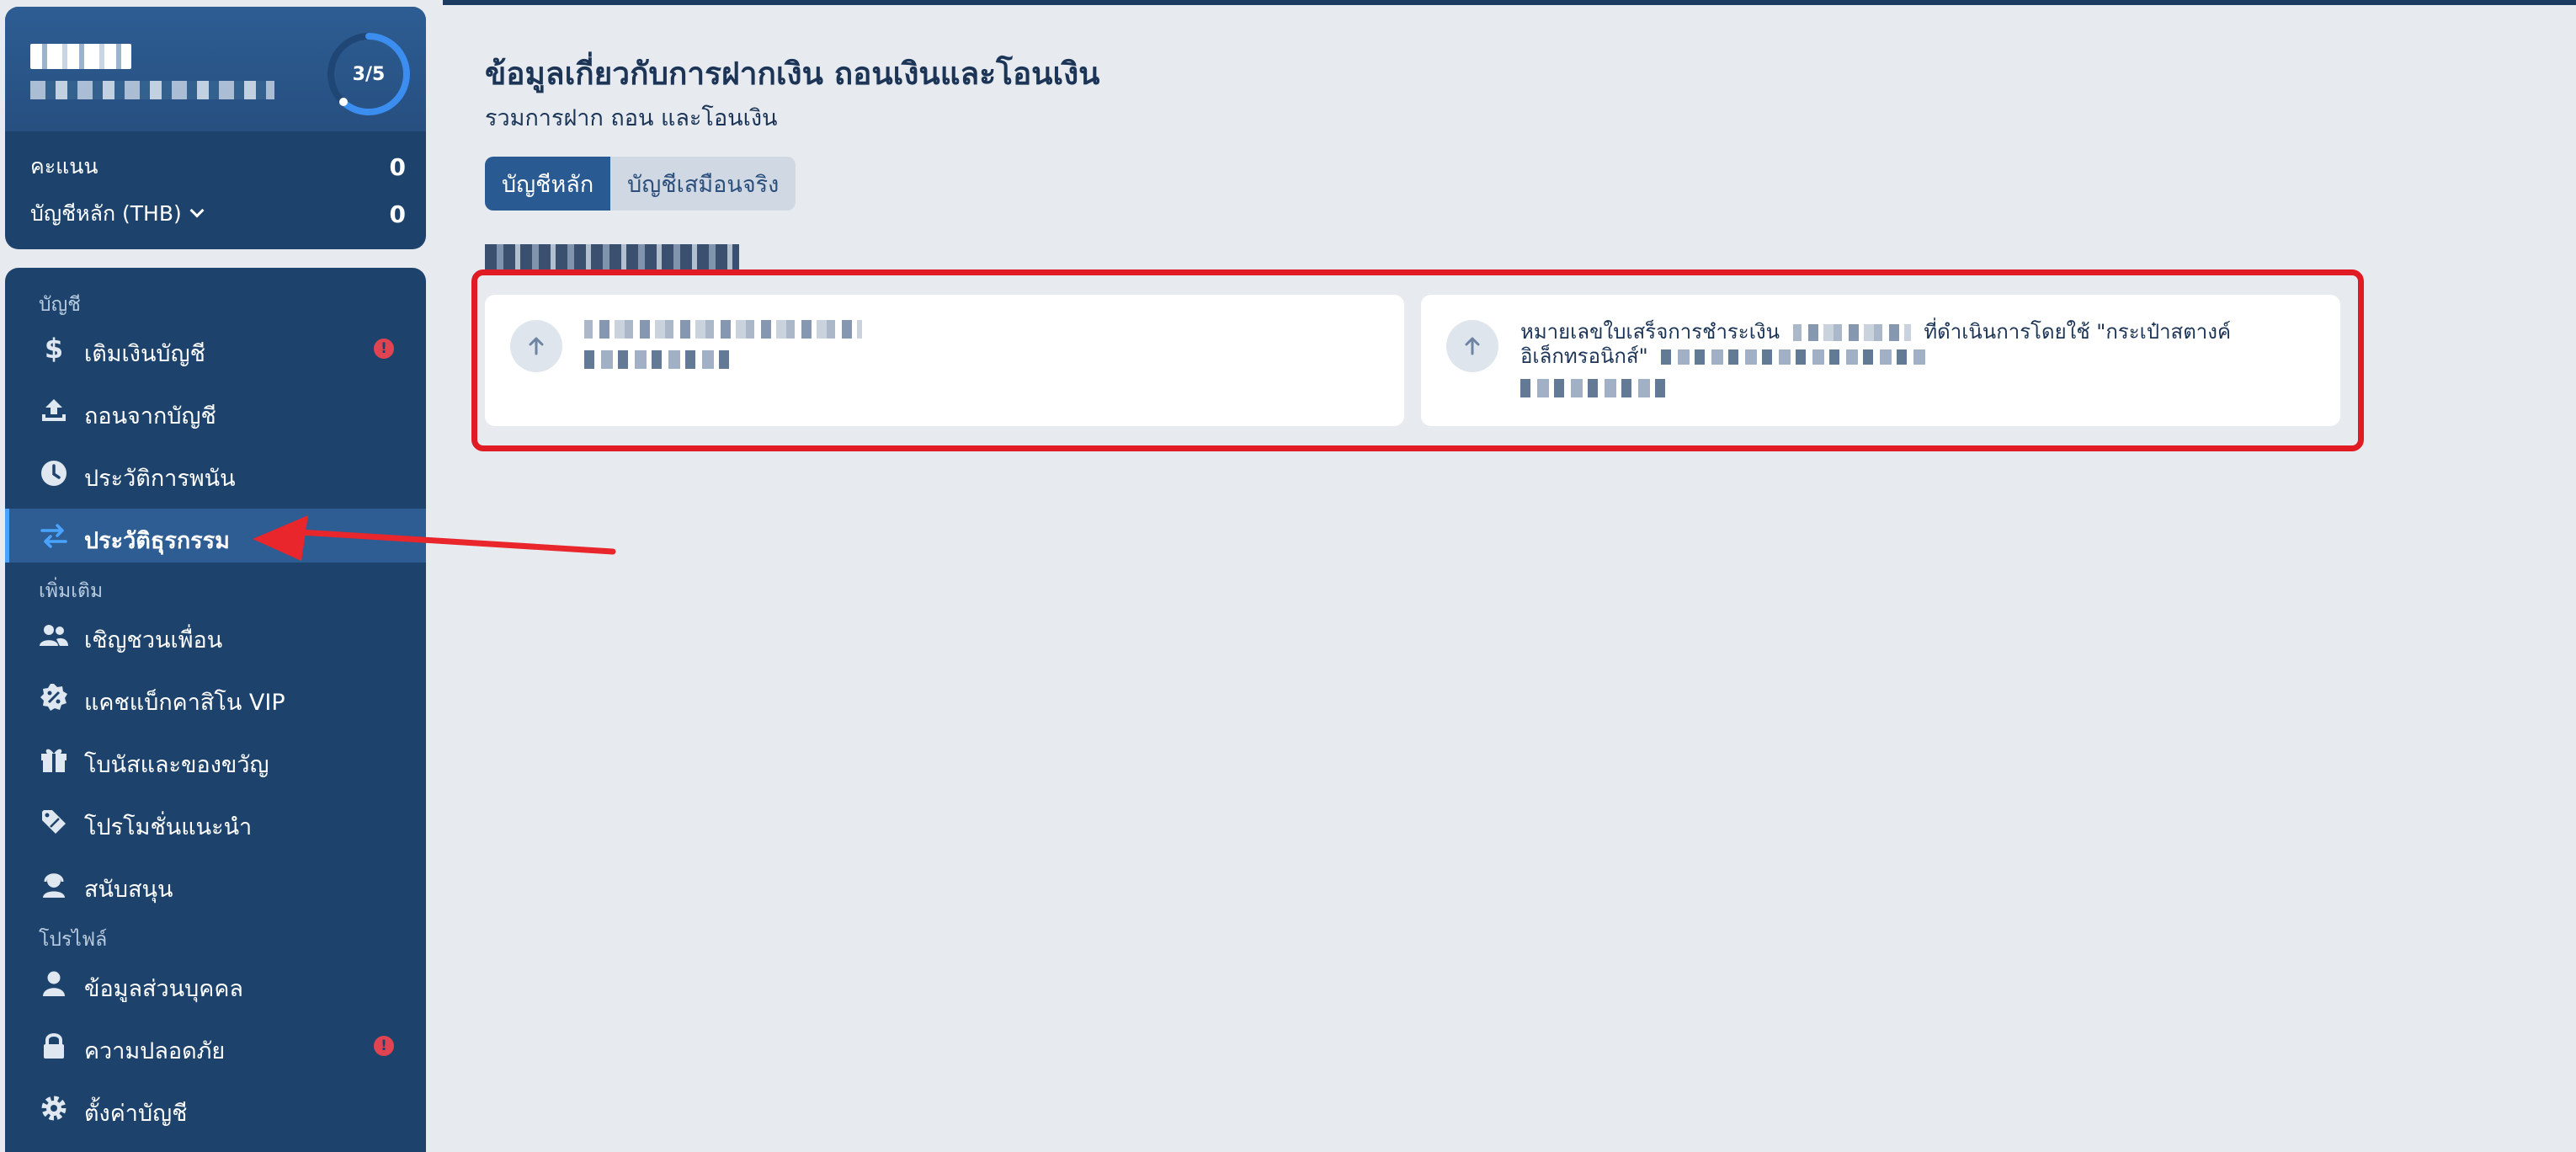 The height and width of the screenshot is (1152, 2576). What do you see at coordinates (435, 538) in the screenshot?
I see `annotation-arrow` at bounding box center [435, 538].